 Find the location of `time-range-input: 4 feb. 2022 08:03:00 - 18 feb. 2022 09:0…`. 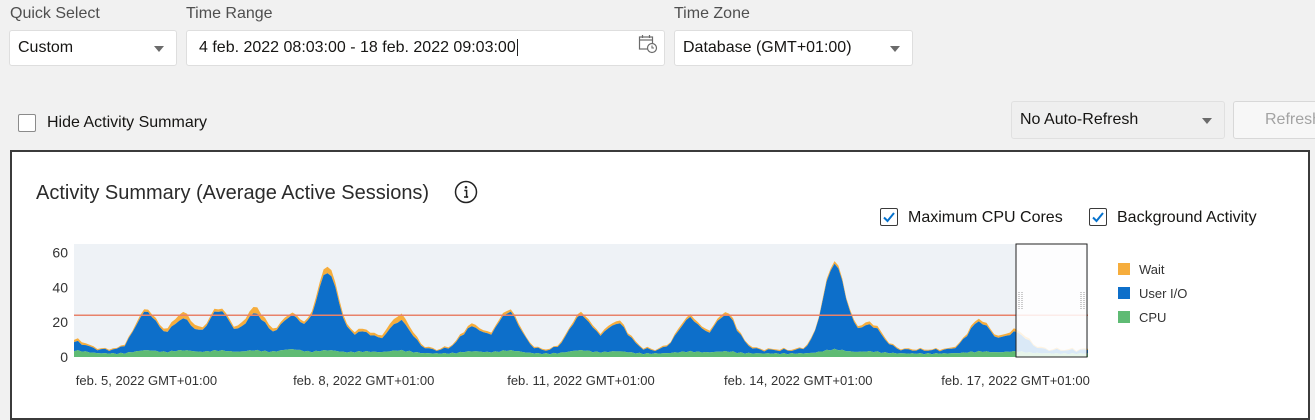

time-range-input: 4 feb. 2022 08:03:00 - 18 feb. 2022 09:0… is located at coordinates (425, 48).